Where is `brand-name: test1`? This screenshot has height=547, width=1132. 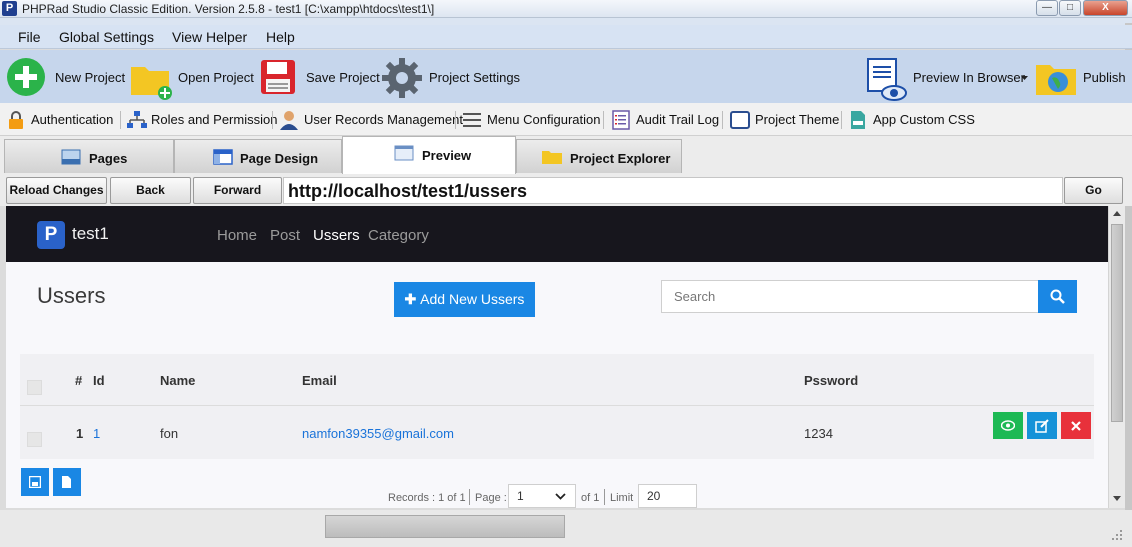 brand-name: test1 is located at coordinates (90, 234).